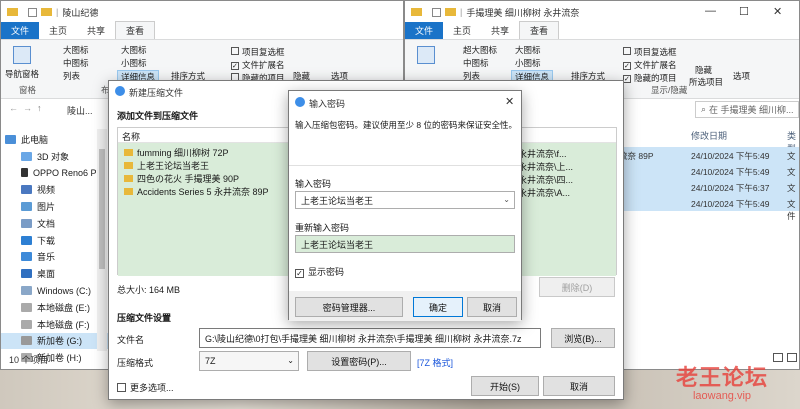 The height and width of the screenshot is (409, 800). What do you see at coordinates (435, 362) in the screenshot?
I see `format-link: [7Z 格式]` at bounding box center [435, 362].